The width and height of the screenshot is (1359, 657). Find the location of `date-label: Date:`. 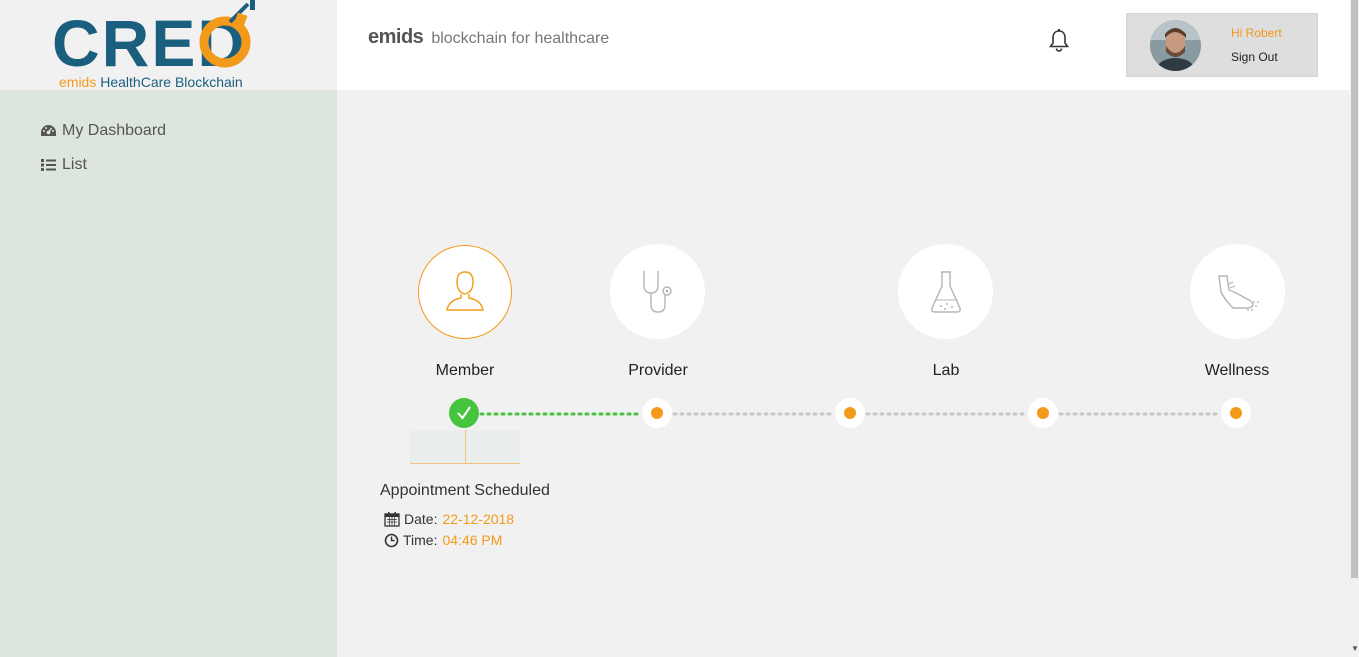

date-label: Date: is located at coordinates (421, 519).